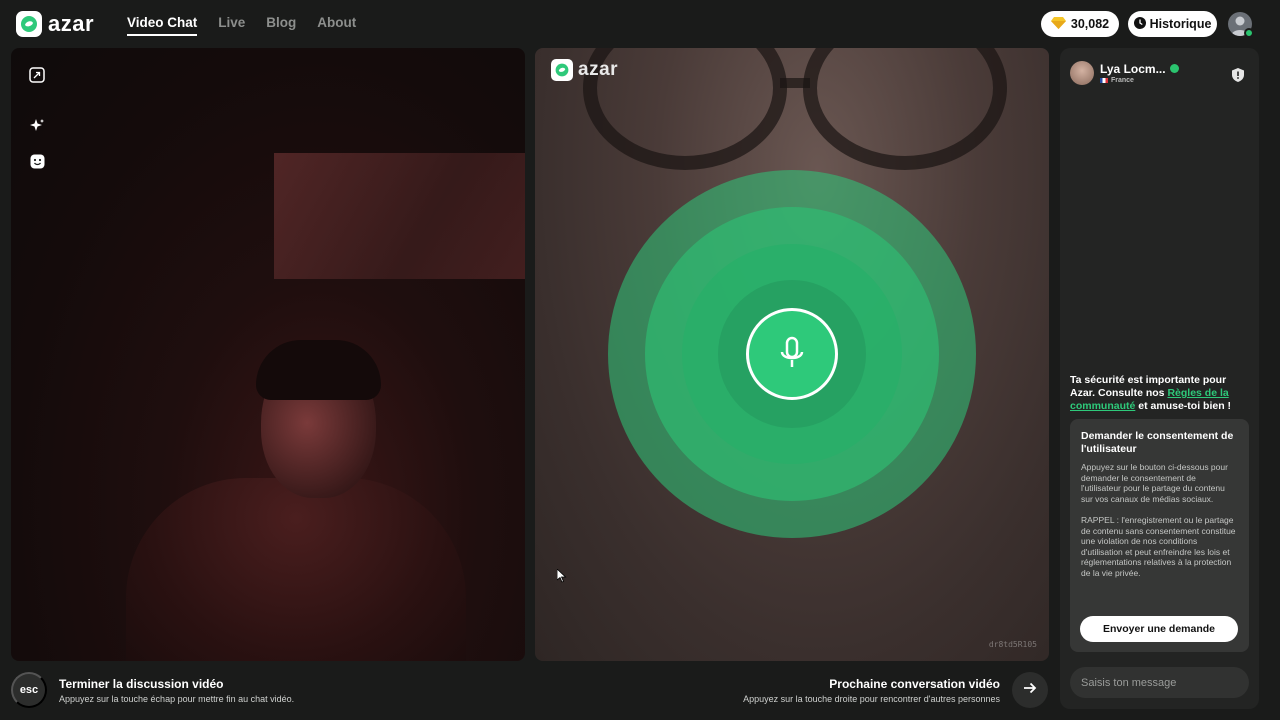 The image size is (1280, 720). I want to click on nav-live: Live, so click(231, 25).